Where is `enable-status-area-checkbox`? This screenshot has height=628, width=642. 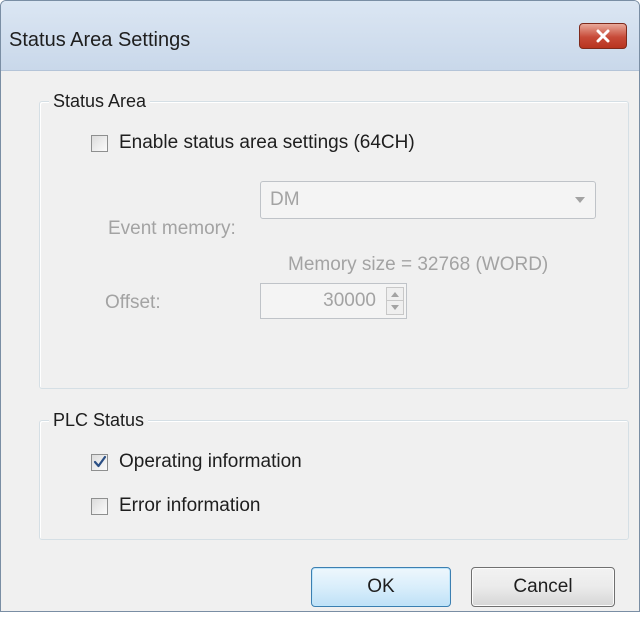 enable-status-area-checkbox is located at coordinates (99, 143).